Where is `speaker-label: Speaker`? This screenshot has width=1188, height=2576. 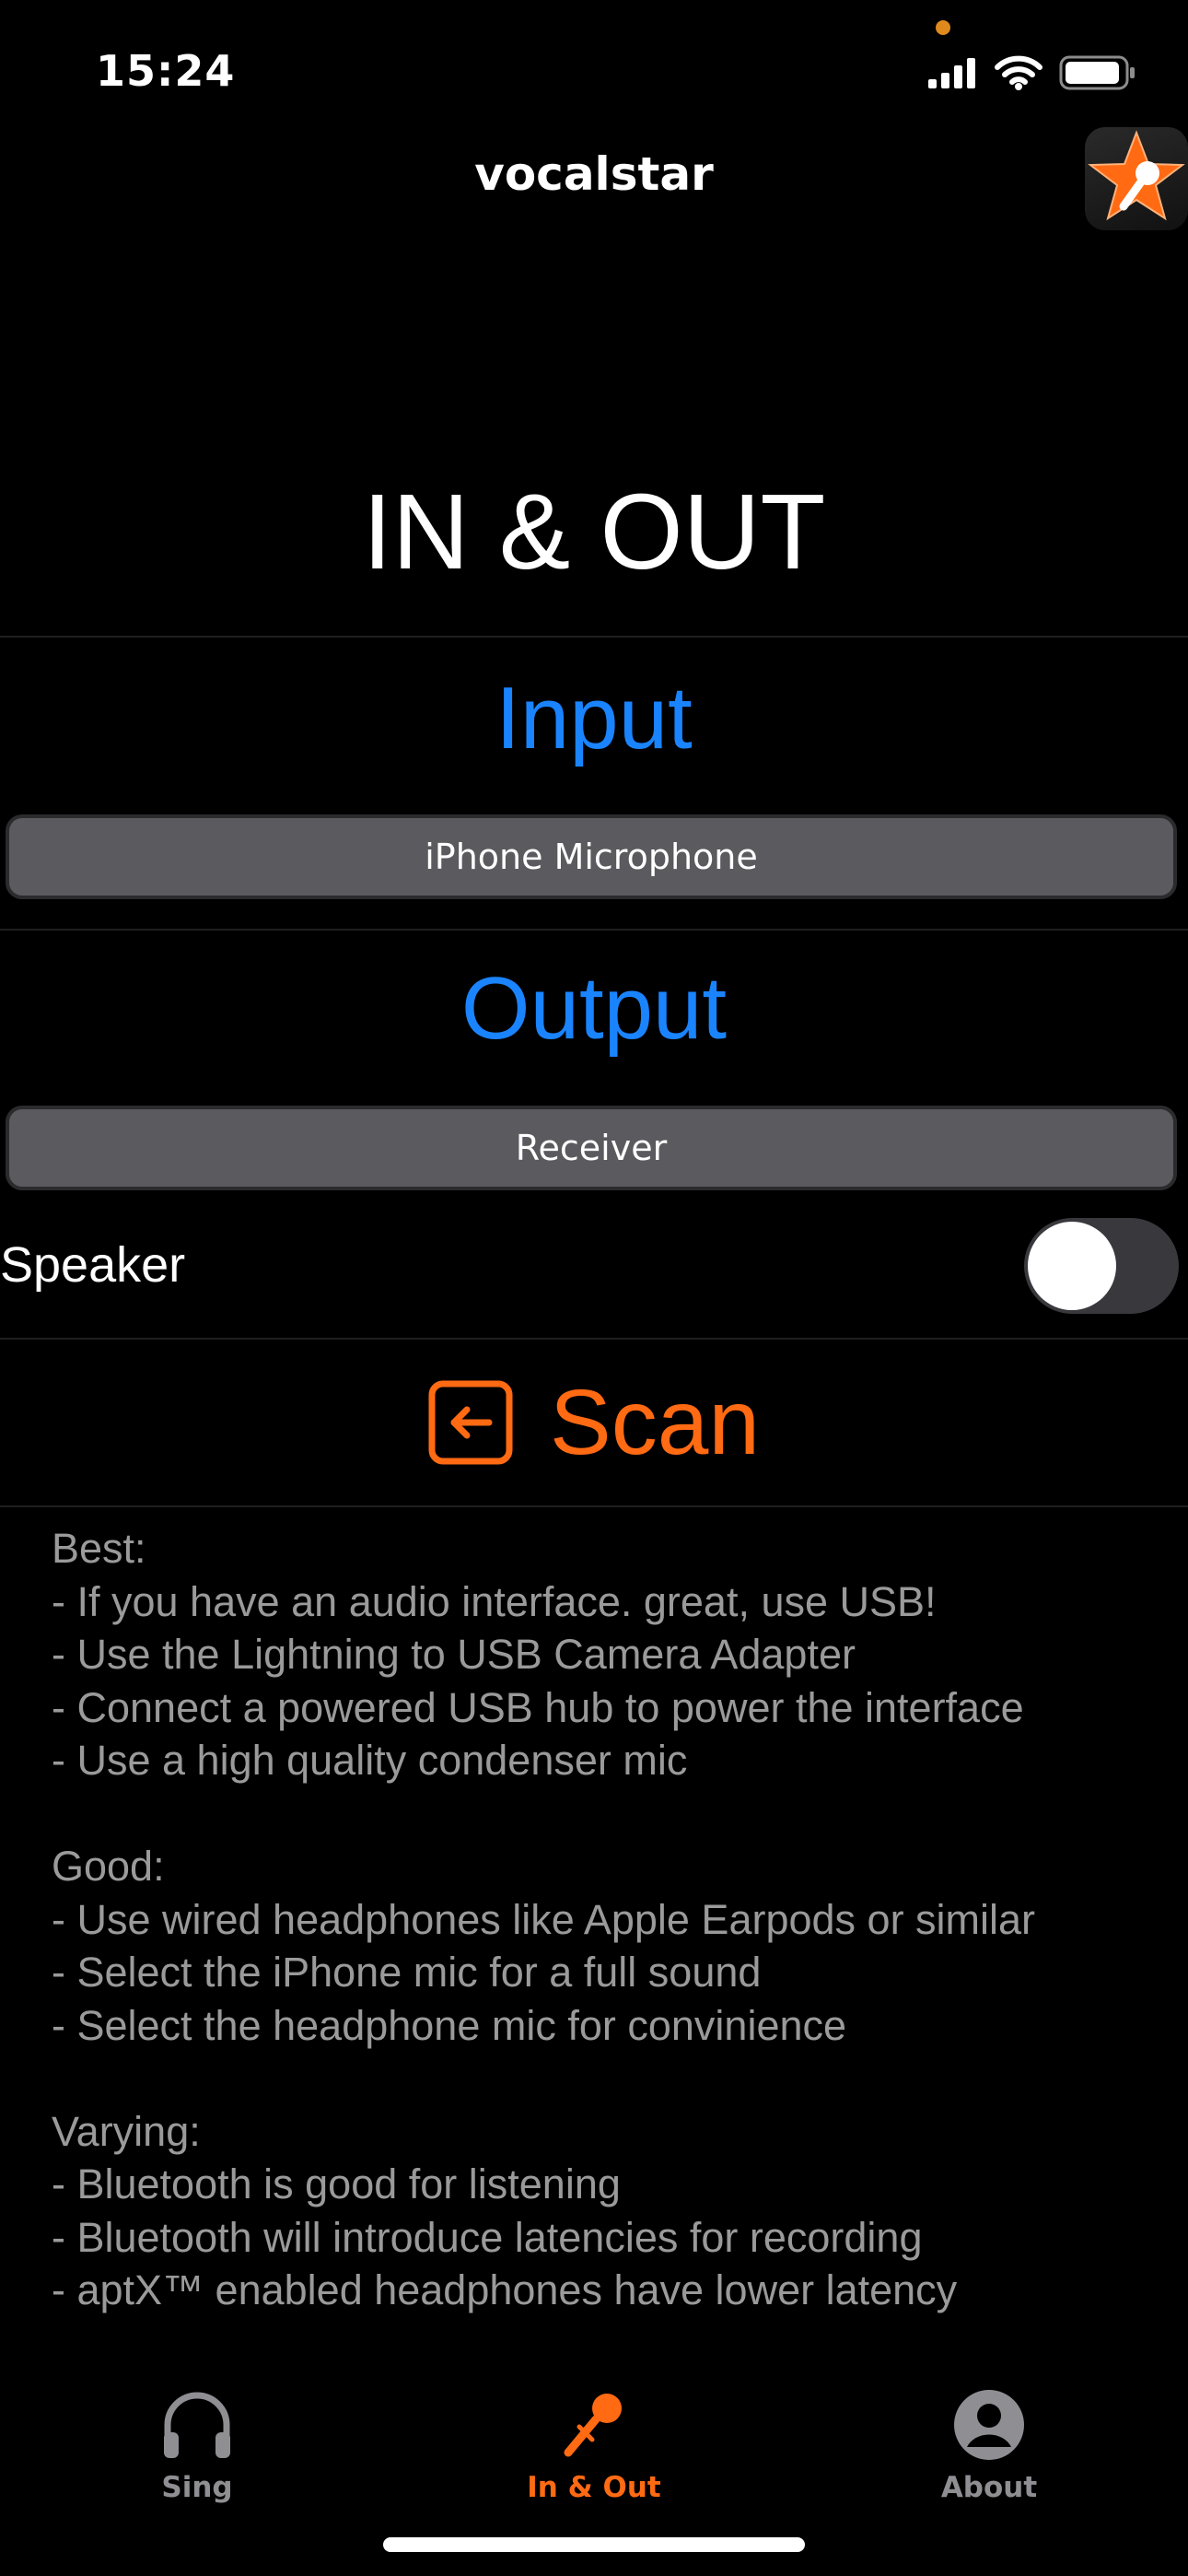 speaker-label: Speaker is located at coordinates (93, 1265).